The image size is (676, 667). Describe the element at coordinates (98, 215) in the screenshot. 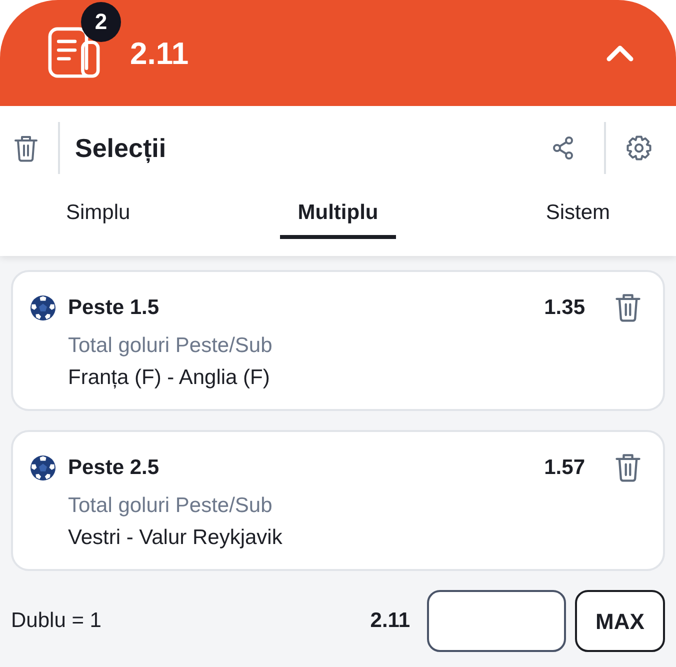

I see `bet-type-tab: Simplu` at that location.